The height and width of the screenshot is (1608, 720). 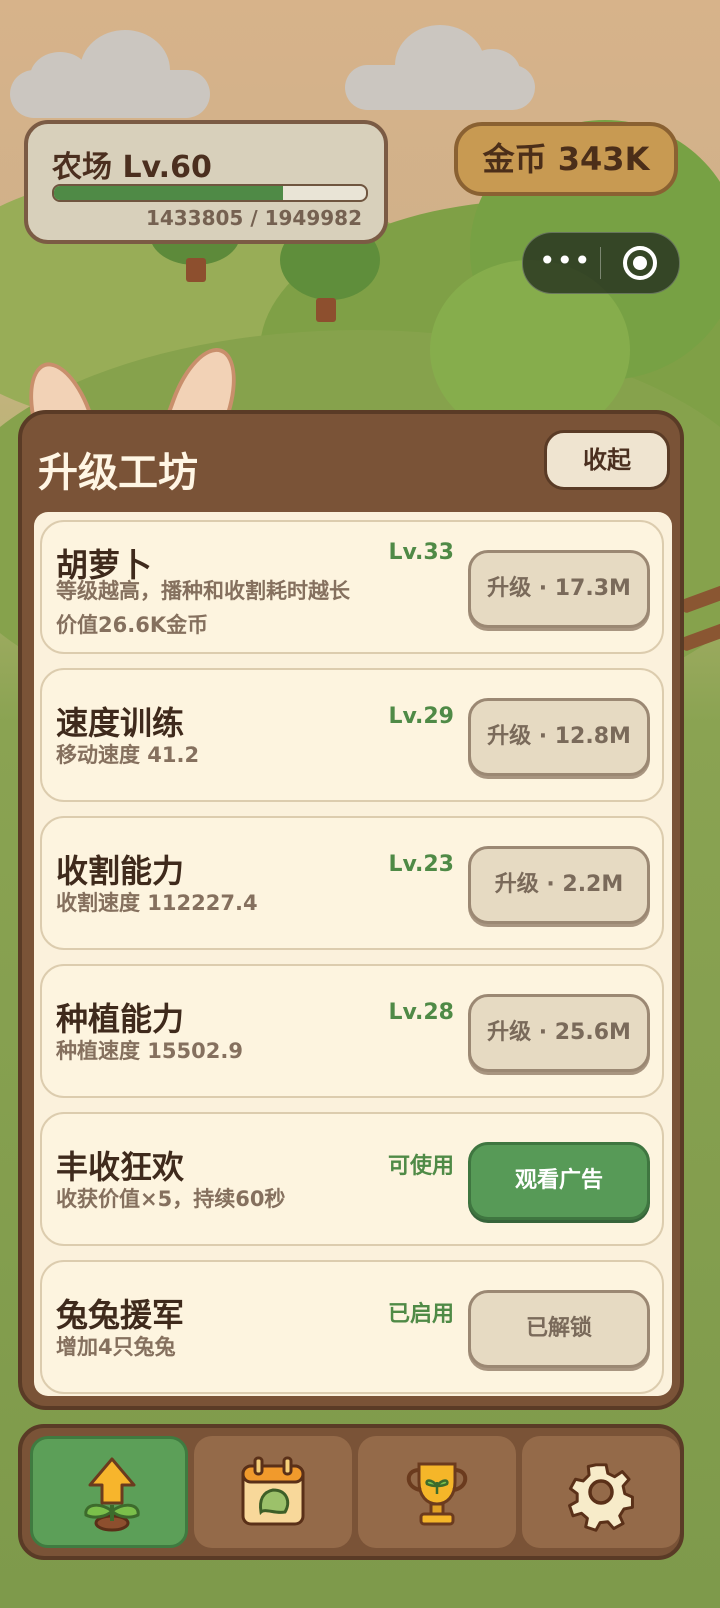 I want to click on upgrade-item-harvest-festival: 丰收狂欢 收获价值×5，持续60秒 可使用 观看广告, so click(x=352, y=1179).